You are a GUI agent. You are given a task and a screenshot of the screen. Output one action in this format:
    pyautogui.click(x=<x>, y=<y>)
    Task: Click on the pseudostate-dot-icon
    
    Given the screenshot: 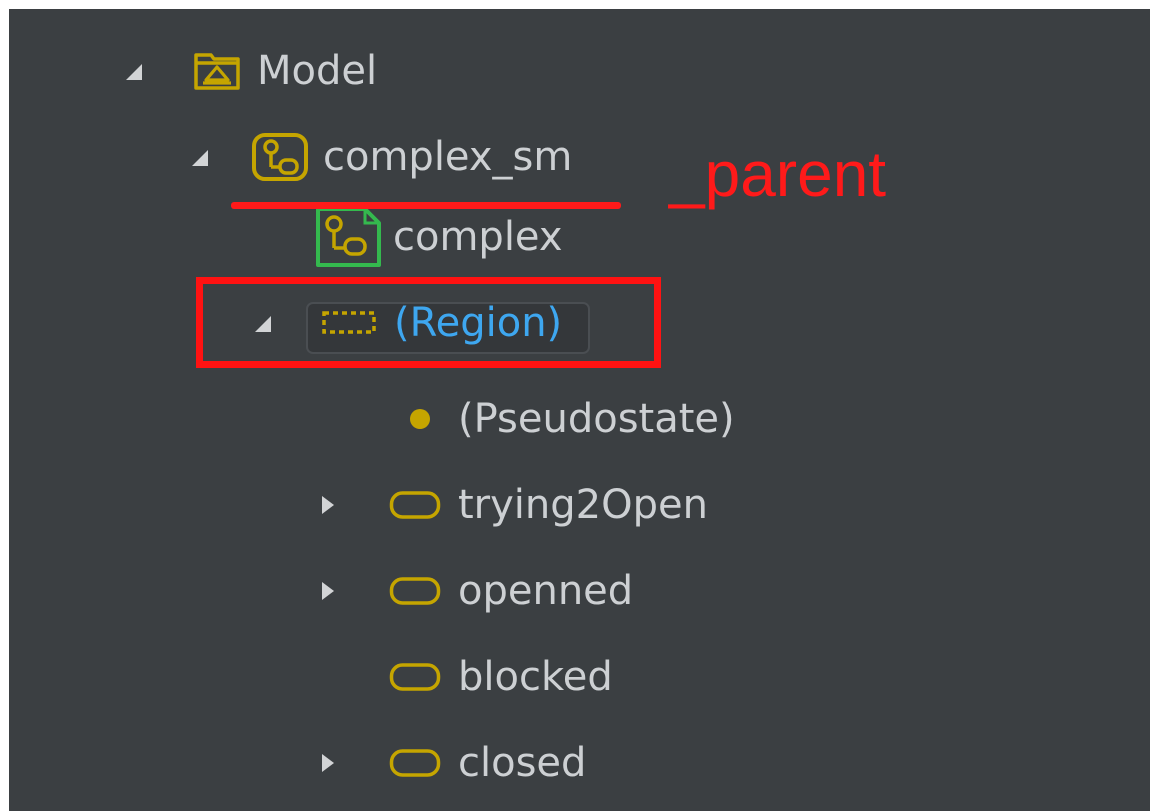 What is the action you would take?
    pyautogui.click(x=420, y=419)
    